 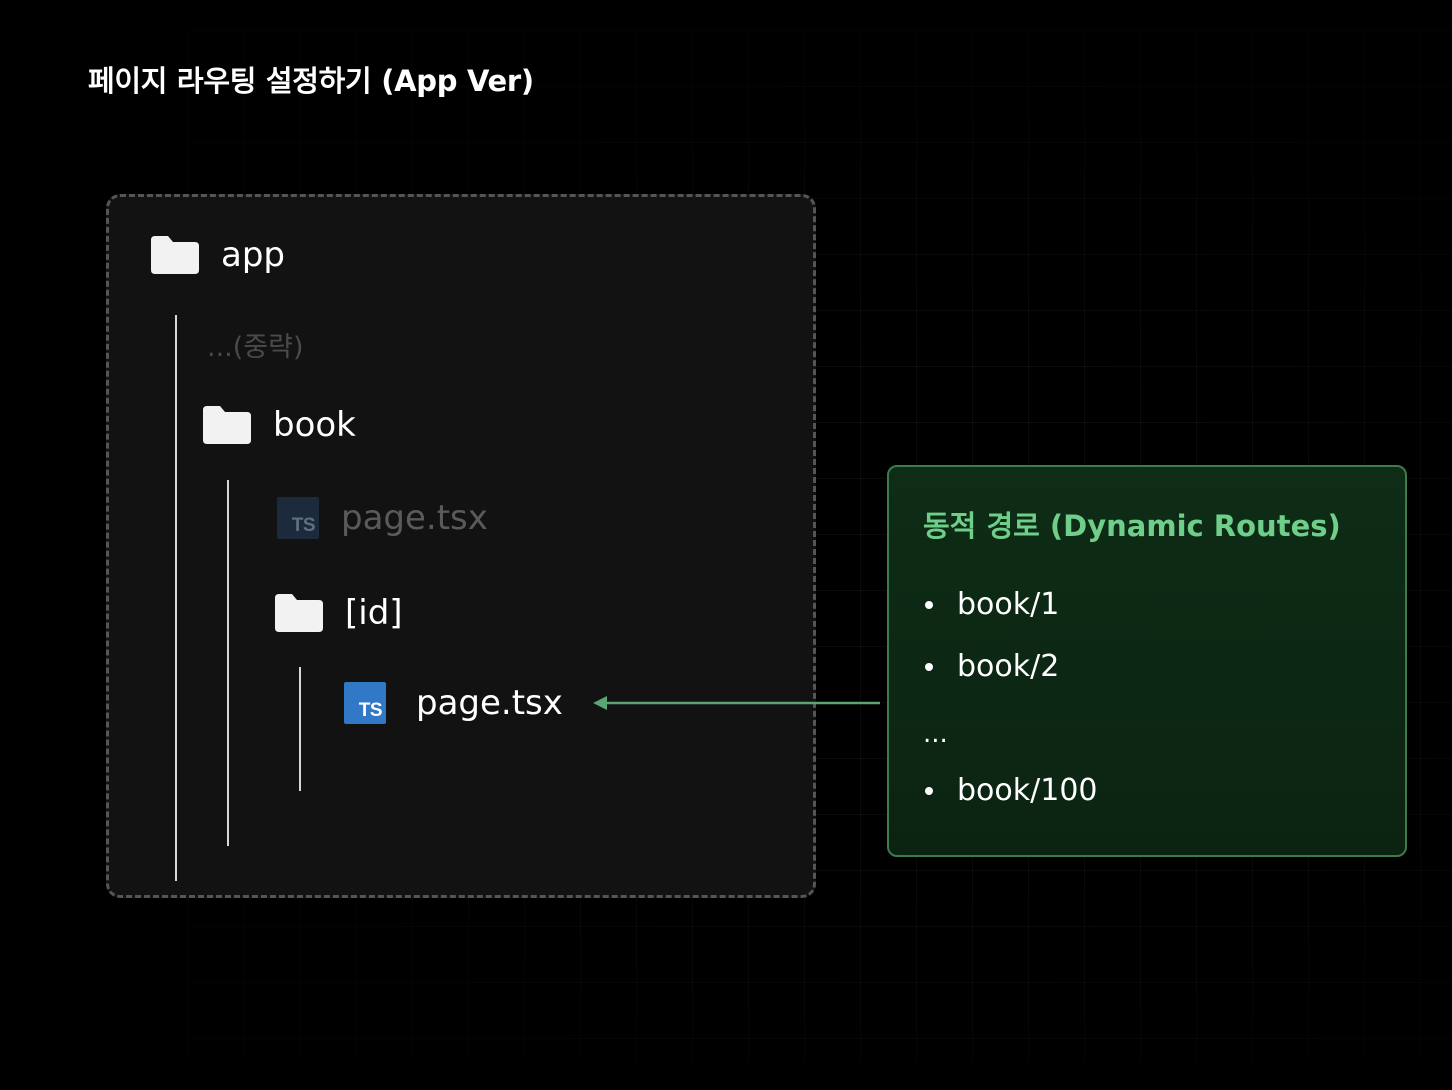 I want to click on route-item-label: book/100, so click(x=1027, y=790).